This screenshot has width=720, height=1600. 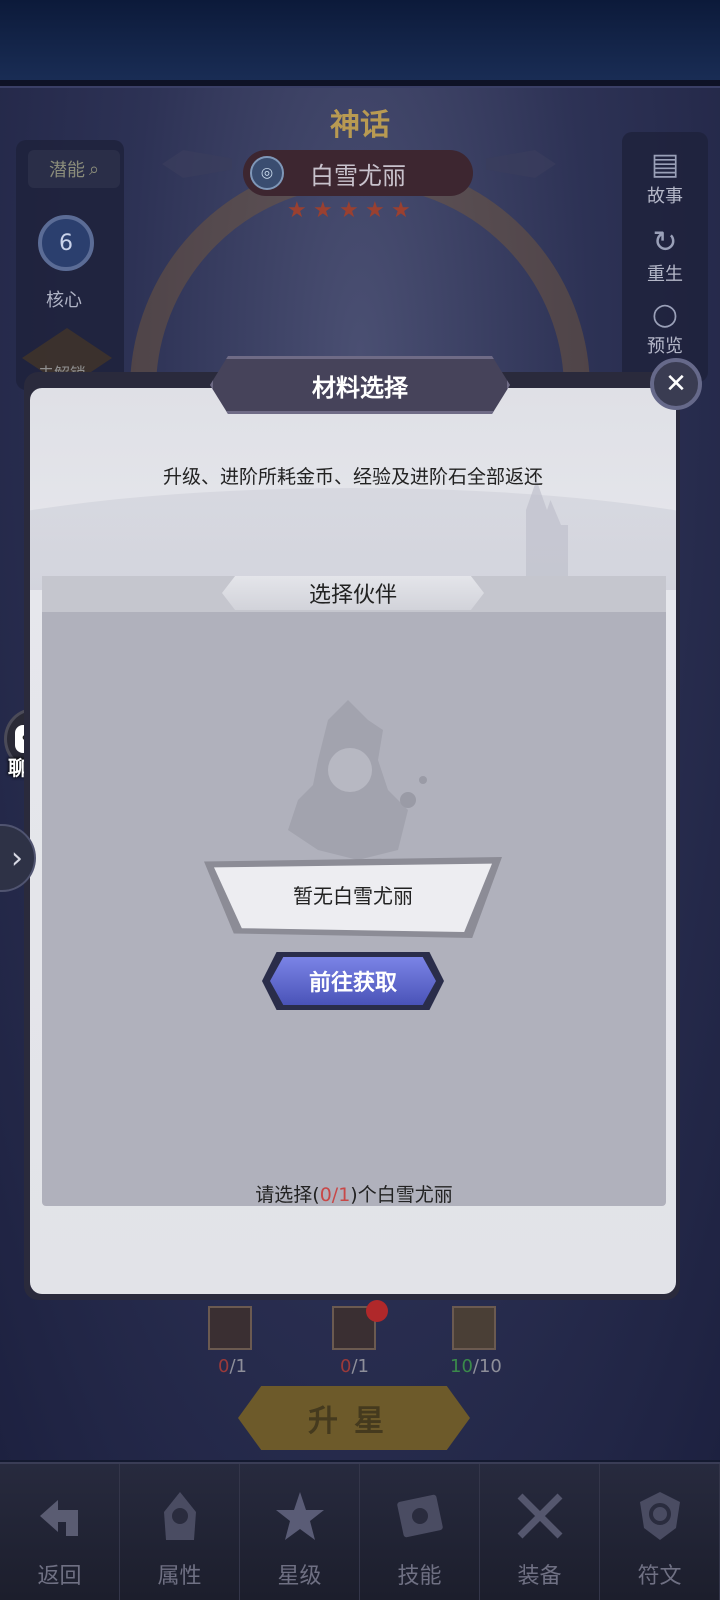 I want to click on bottom-tab-bar: 返回 属性 星级 技能 装备 符文, so click(x=360, y=1531).